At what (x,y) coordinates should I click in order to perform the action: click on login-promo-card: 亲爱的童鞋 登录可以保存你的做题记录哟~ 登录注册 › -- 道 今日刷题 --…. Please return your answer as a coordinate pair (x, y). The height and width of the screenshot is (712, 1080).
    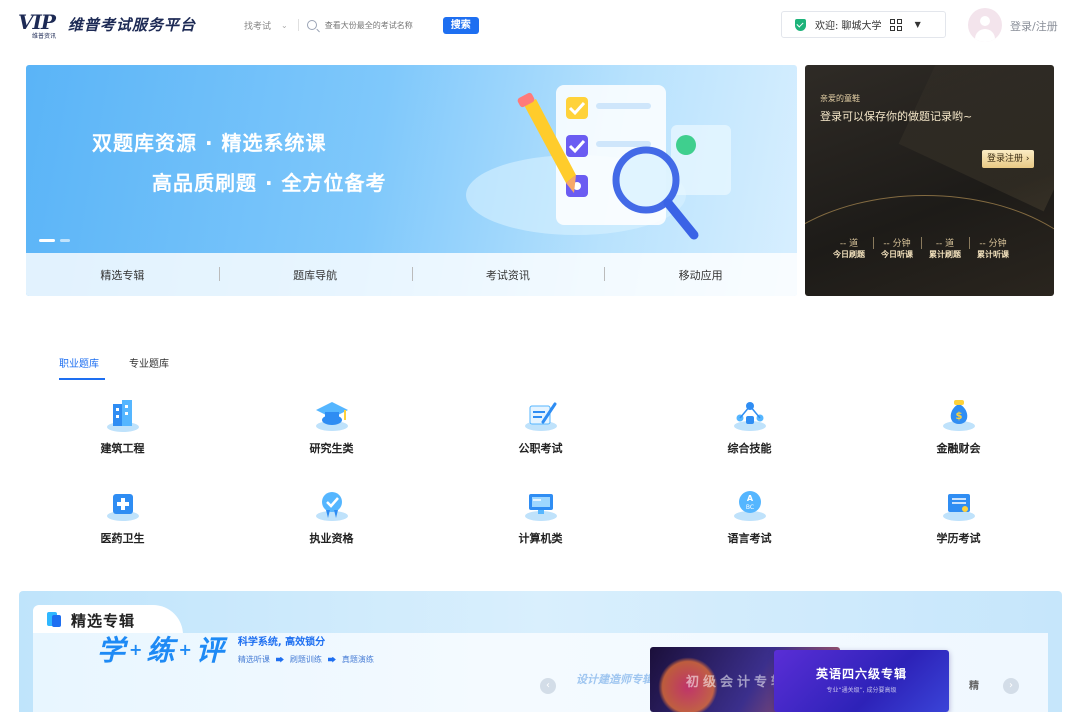
    Looking at the image, I should click on (929, 180).